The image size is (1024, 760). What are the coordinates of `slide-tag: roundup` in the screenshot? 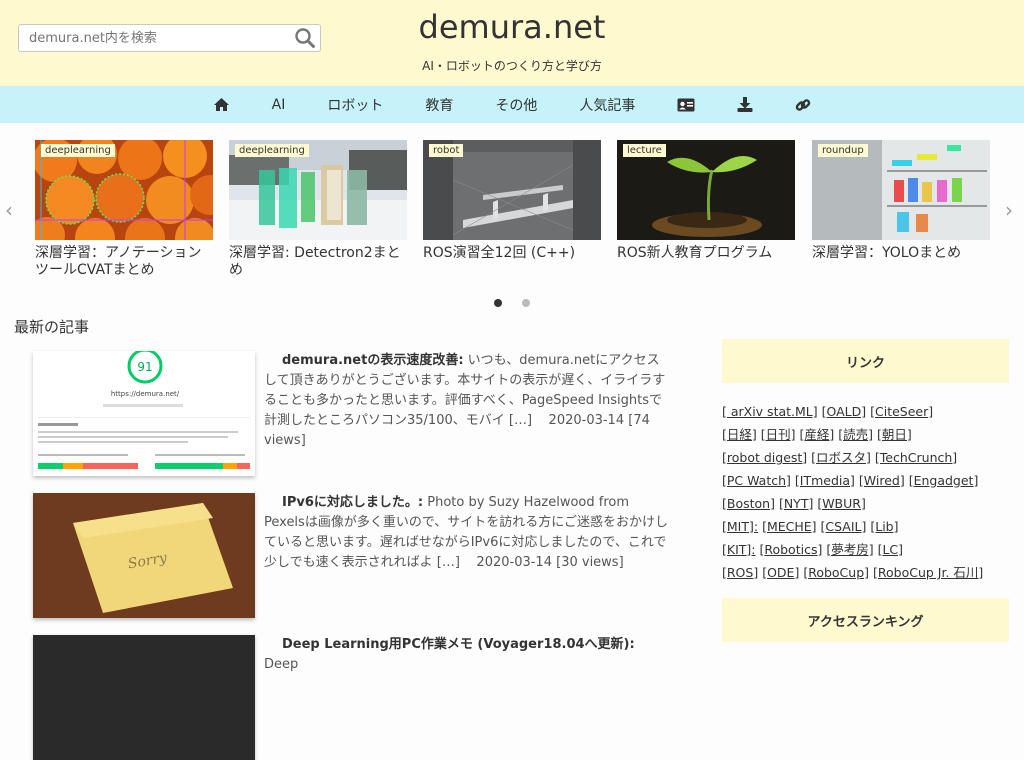 It's located at (843, 150).